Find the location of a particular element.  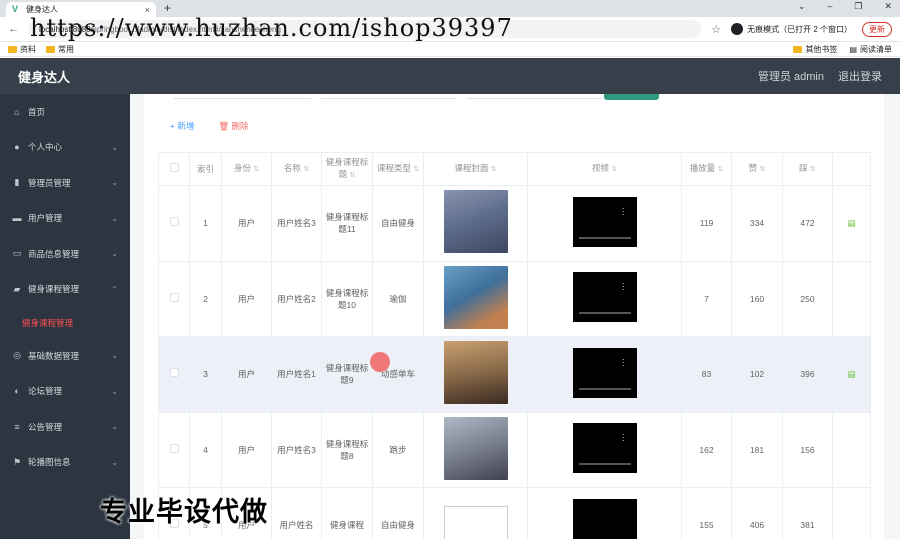

minimize-icon: – is located at coordinates (829, 6).